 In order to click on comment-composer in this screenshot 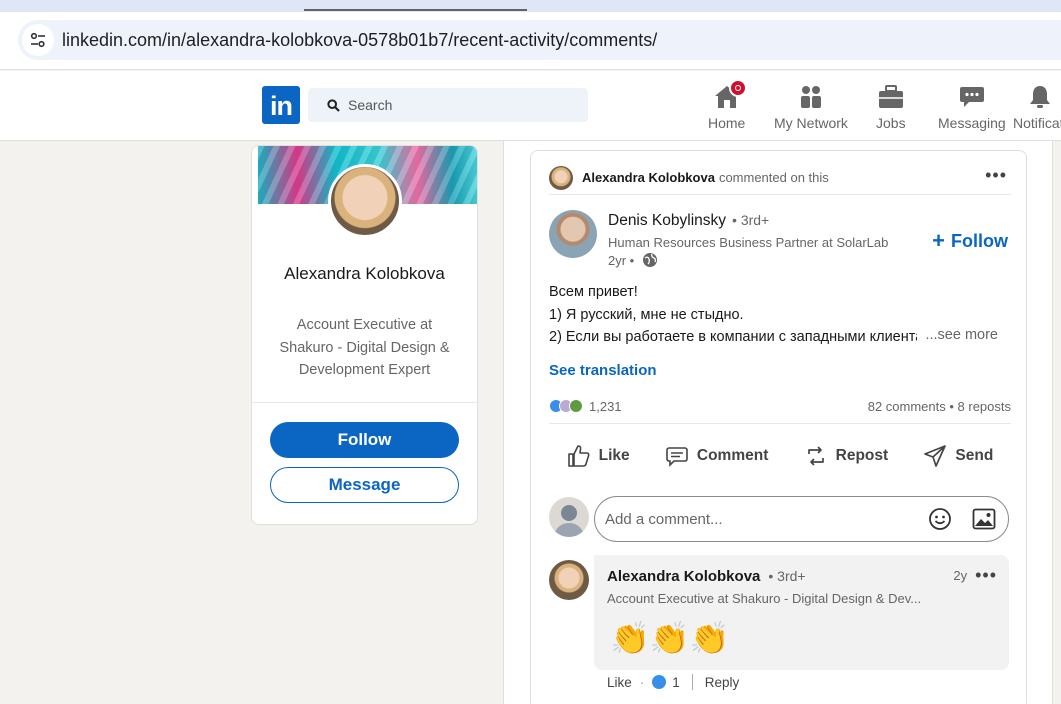, I will do `click(801, 519)`.